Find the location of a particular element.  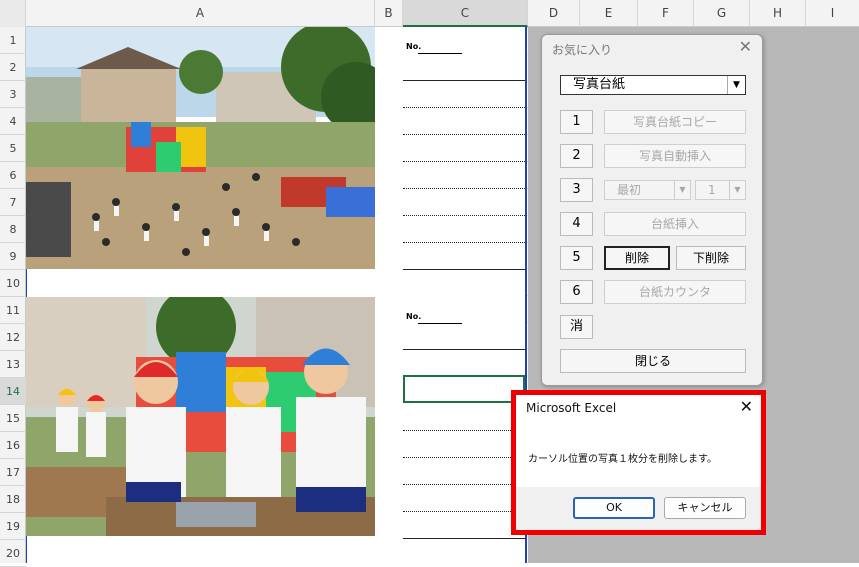

cancel-button: キャンセル is located at coordinates (705, 508).